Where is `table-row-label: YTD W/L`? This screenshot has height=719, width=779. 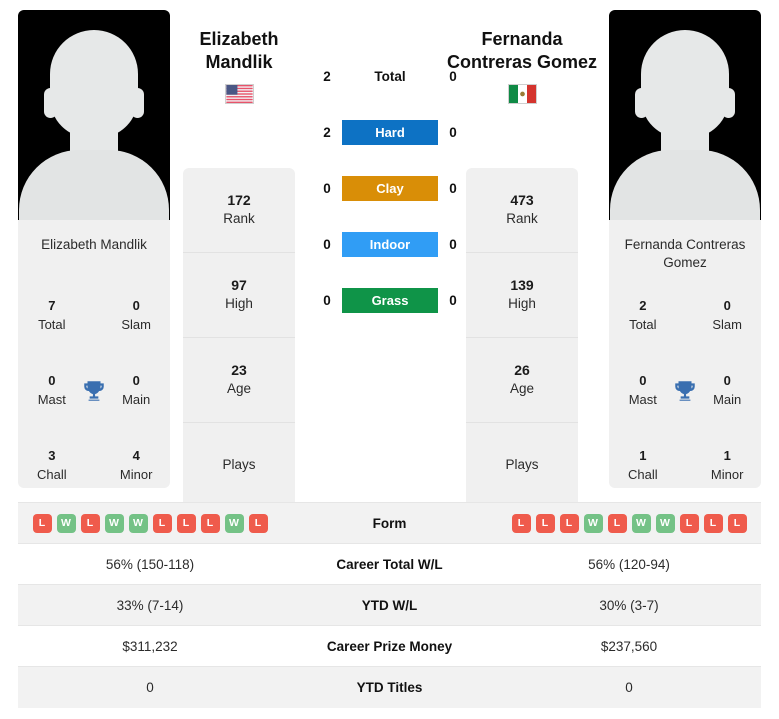
table-row-label: YTD W/L is located at coordinates (389, 605).